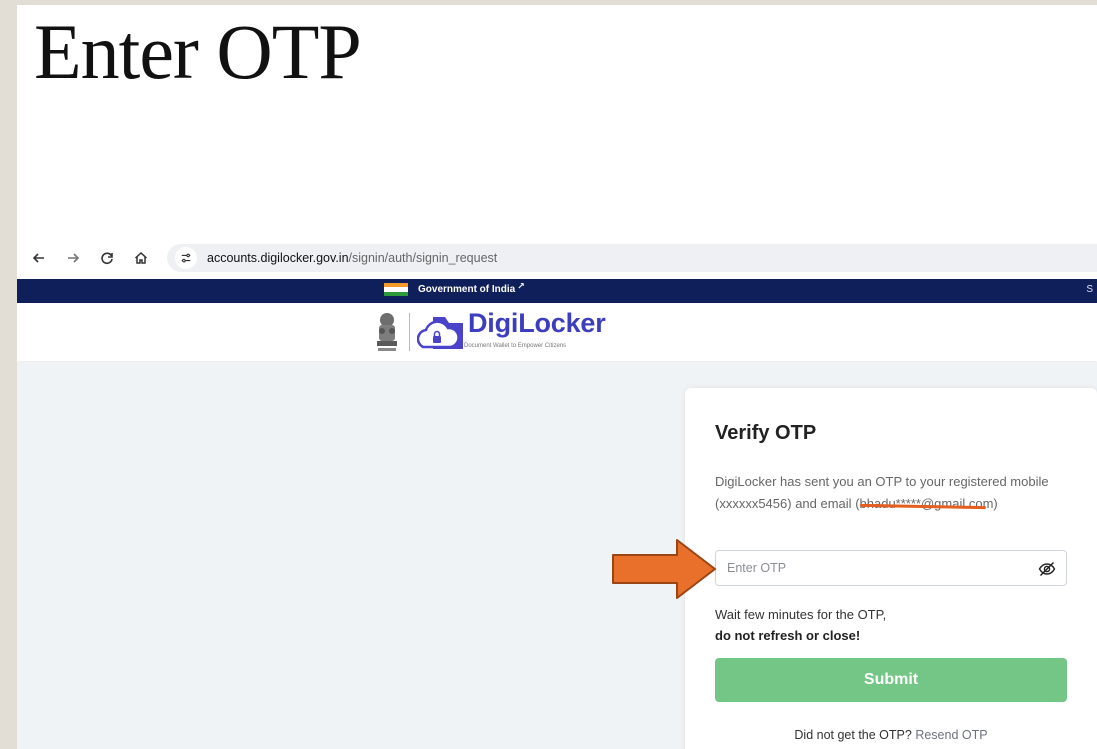  What do you see at coordinates (871, 568) in the screenshot?
I see `otp-input` at bounding box center [871, 568].